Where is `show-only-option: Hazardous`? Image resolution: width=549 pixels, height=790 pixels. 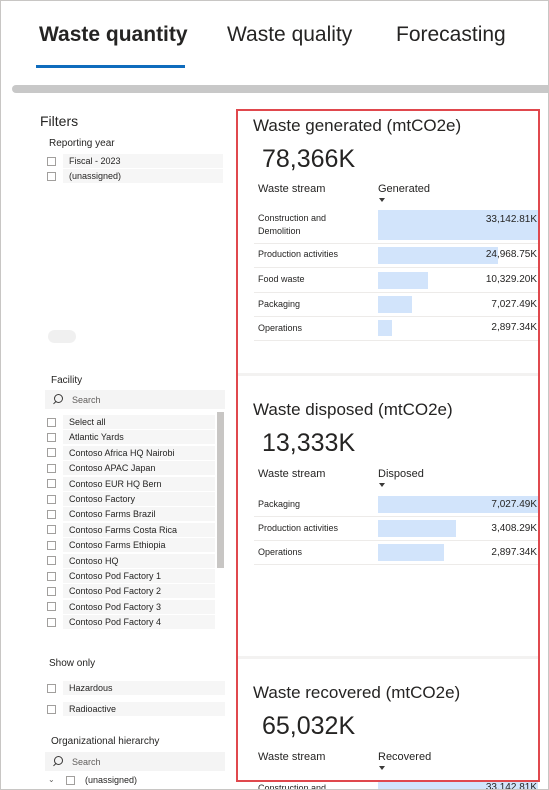
show-only-option: Hazardous is located at coordinates (136, 688).